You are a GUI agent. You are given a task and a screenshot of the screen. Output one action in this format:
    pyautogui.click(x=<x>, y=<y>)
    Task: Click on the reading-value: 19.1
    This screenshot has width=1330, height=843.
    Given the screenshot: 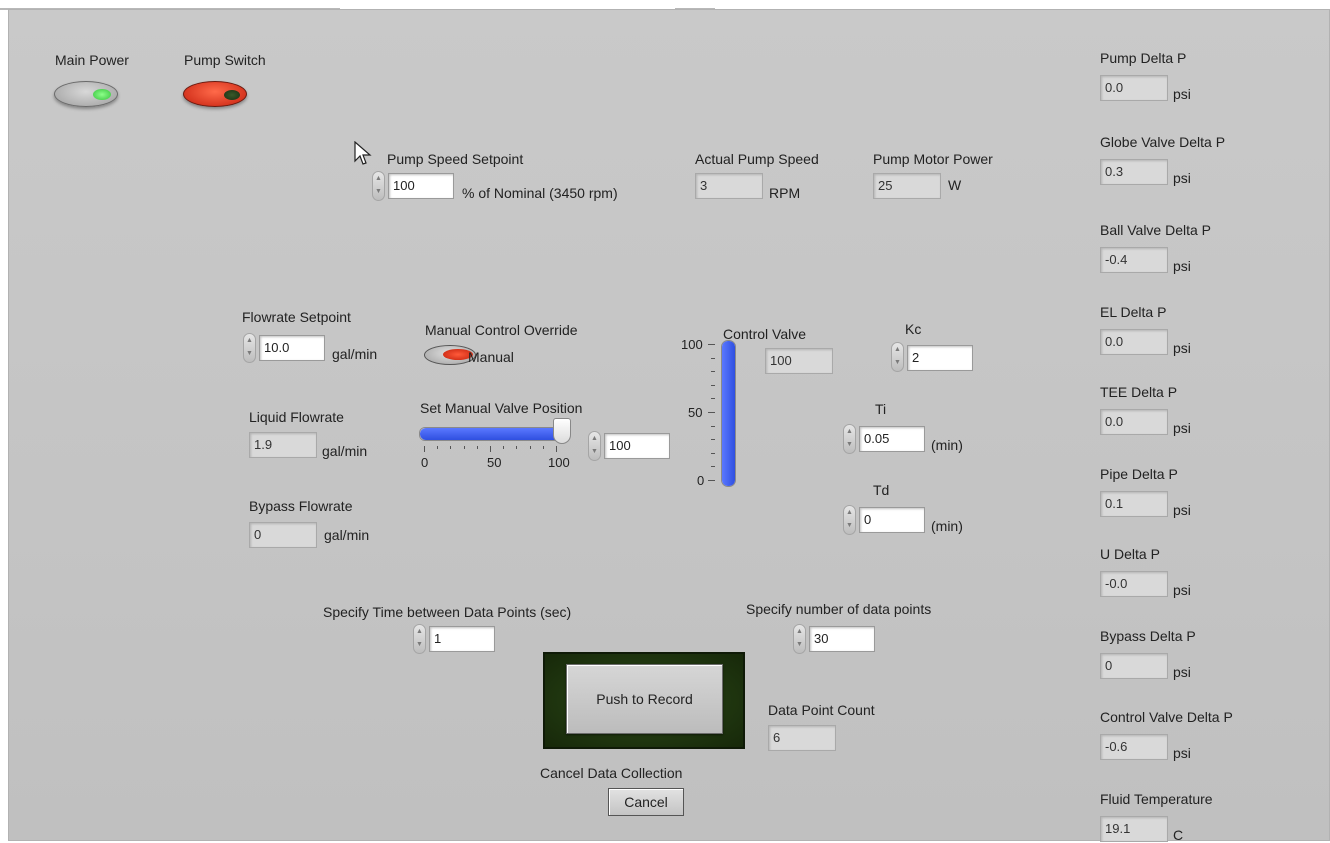 What is the action you would take?
    pyautogui.click(x=1134, y=829)
    